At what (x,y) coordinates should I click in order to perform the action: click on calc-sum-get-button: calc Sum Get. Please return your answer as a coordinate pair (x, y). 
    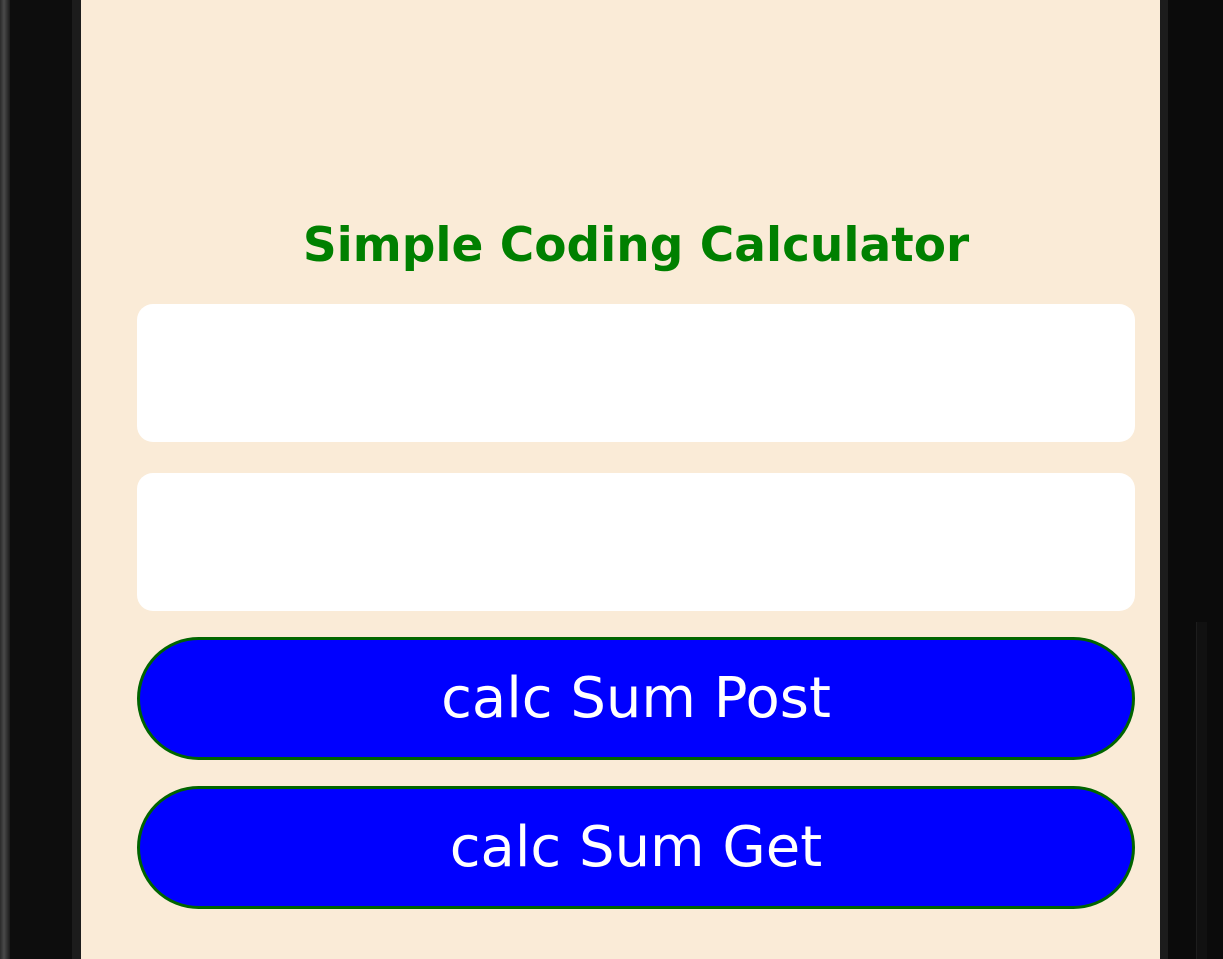
    Looking at the image, I should click on (636, 847).